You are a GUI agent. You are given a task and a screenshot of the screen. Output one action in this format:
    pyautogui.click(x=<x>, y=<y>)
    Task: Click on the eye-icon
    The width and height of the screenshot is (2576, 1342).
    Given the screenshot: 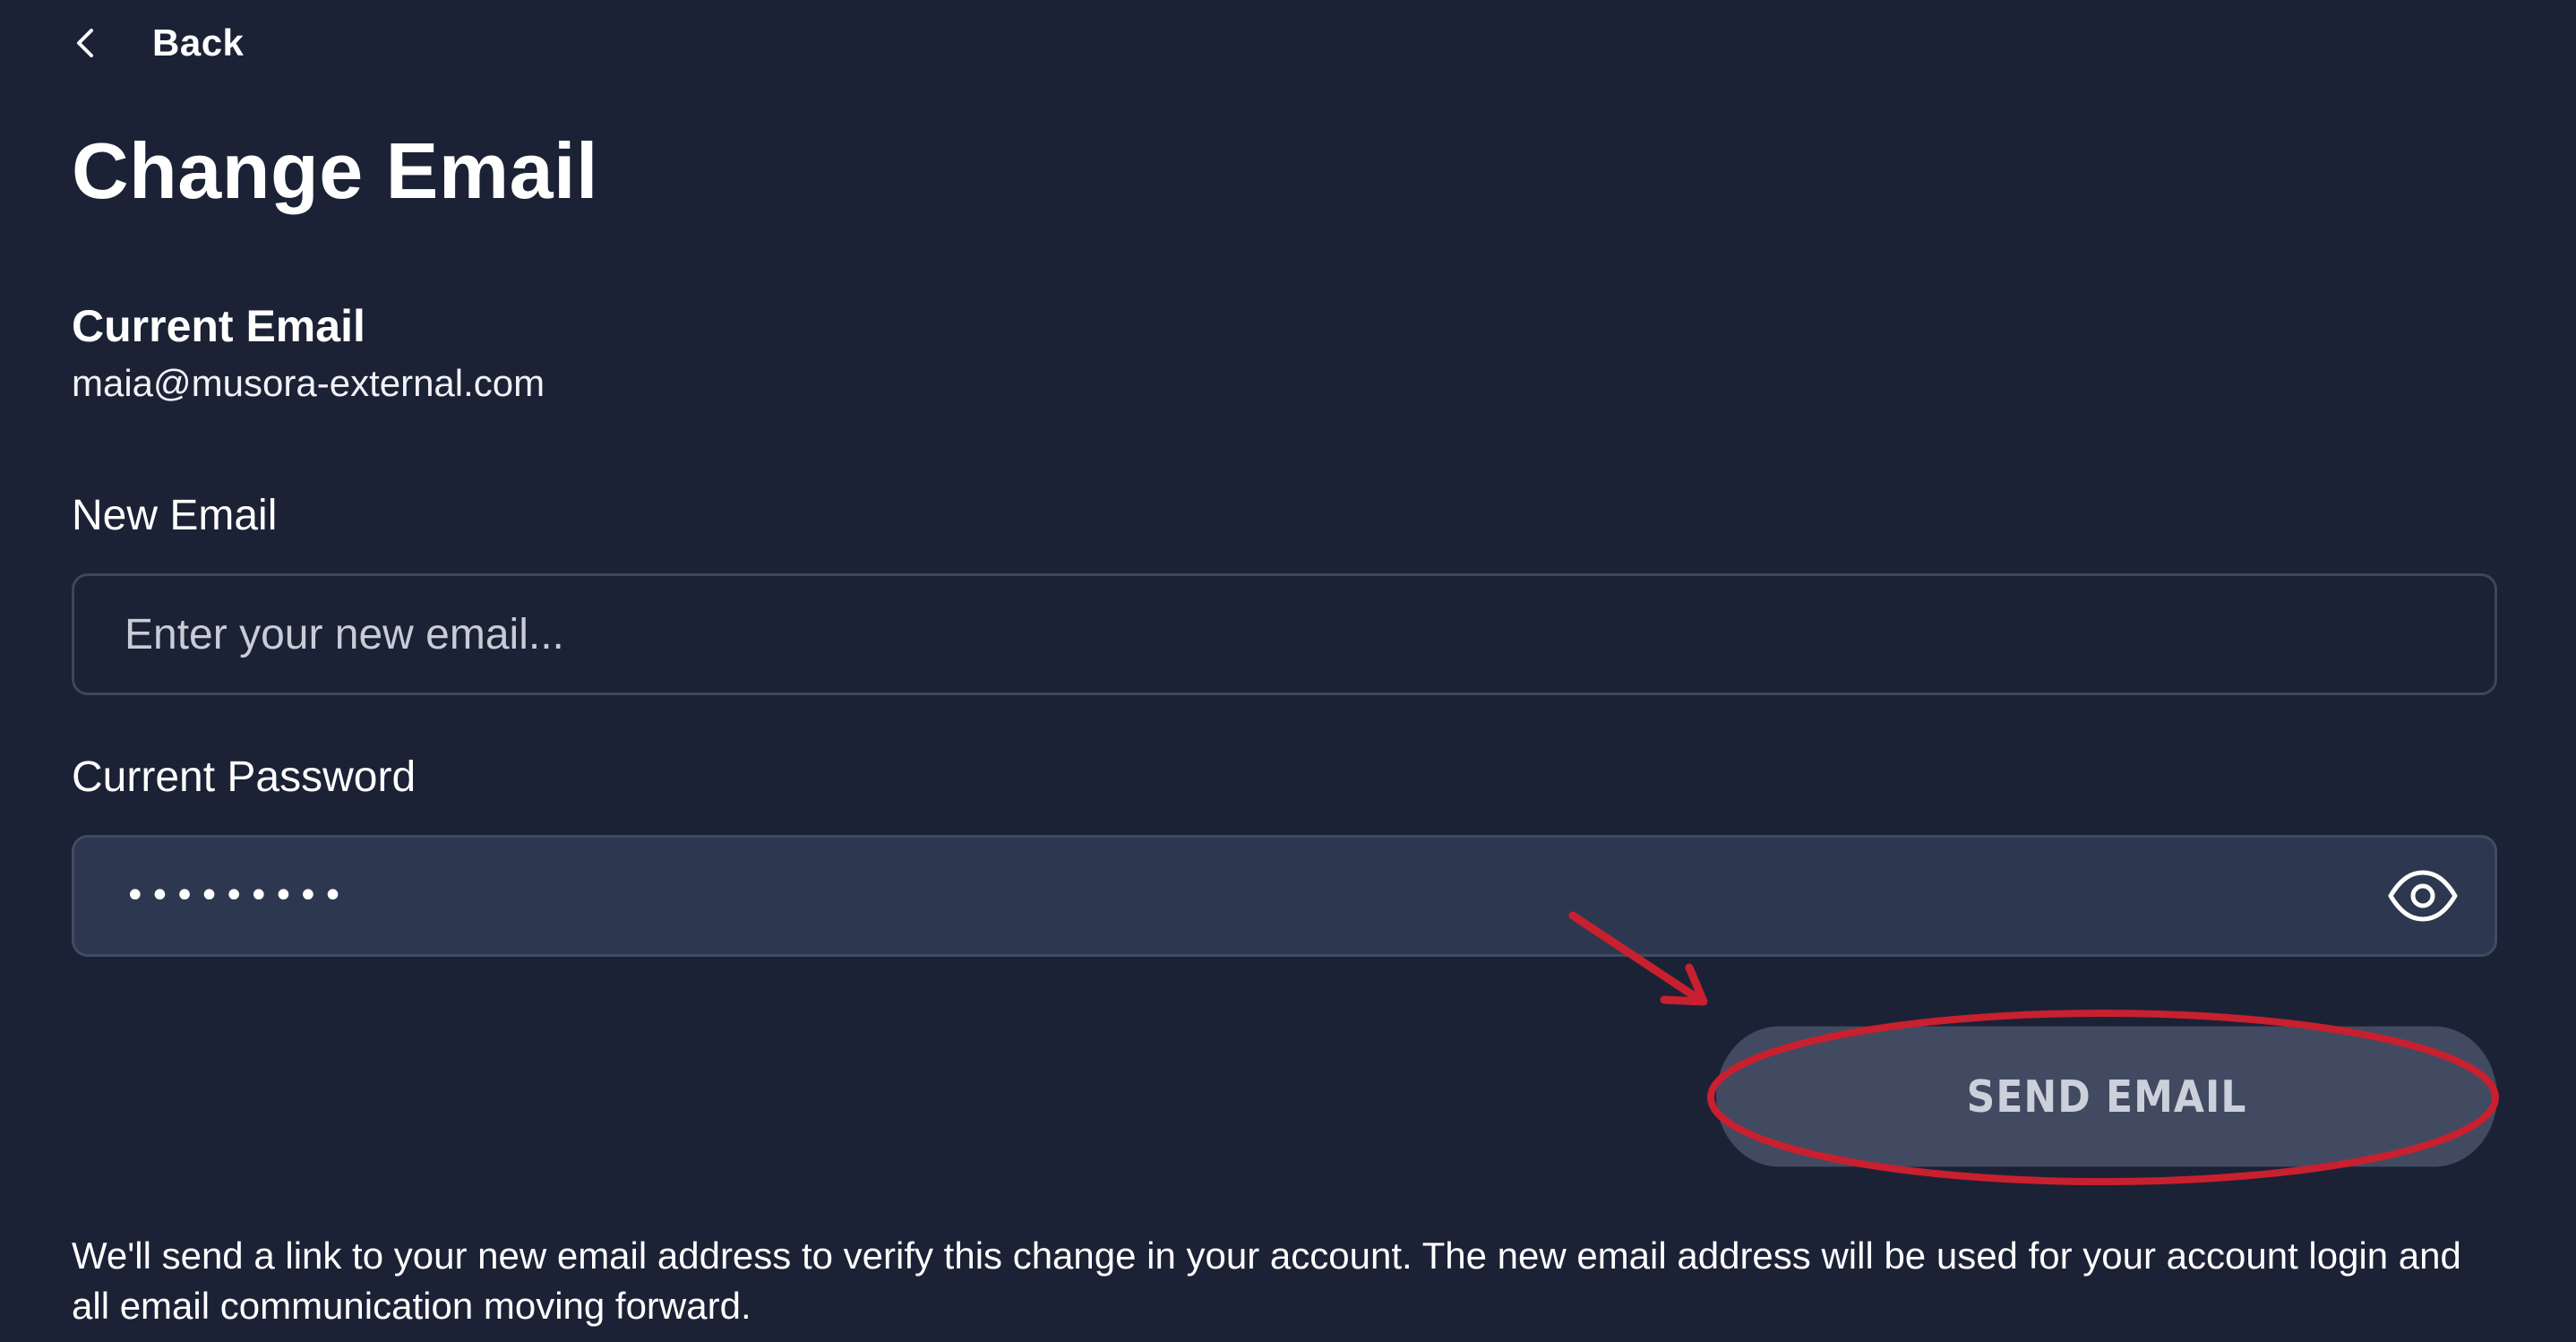 What is the action you would take?
    pyautogui.click(x=2423, y=896)
    